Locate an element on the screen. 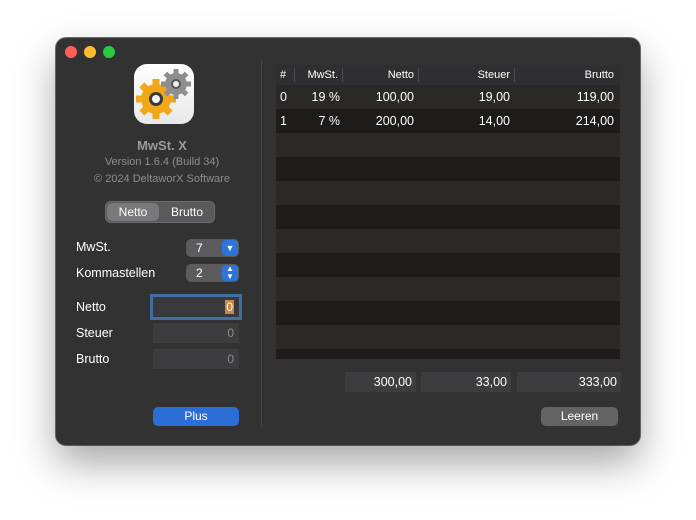 This screenshot has width=696, height=520. cell-index: 0 is located at coordinates (283, 97).